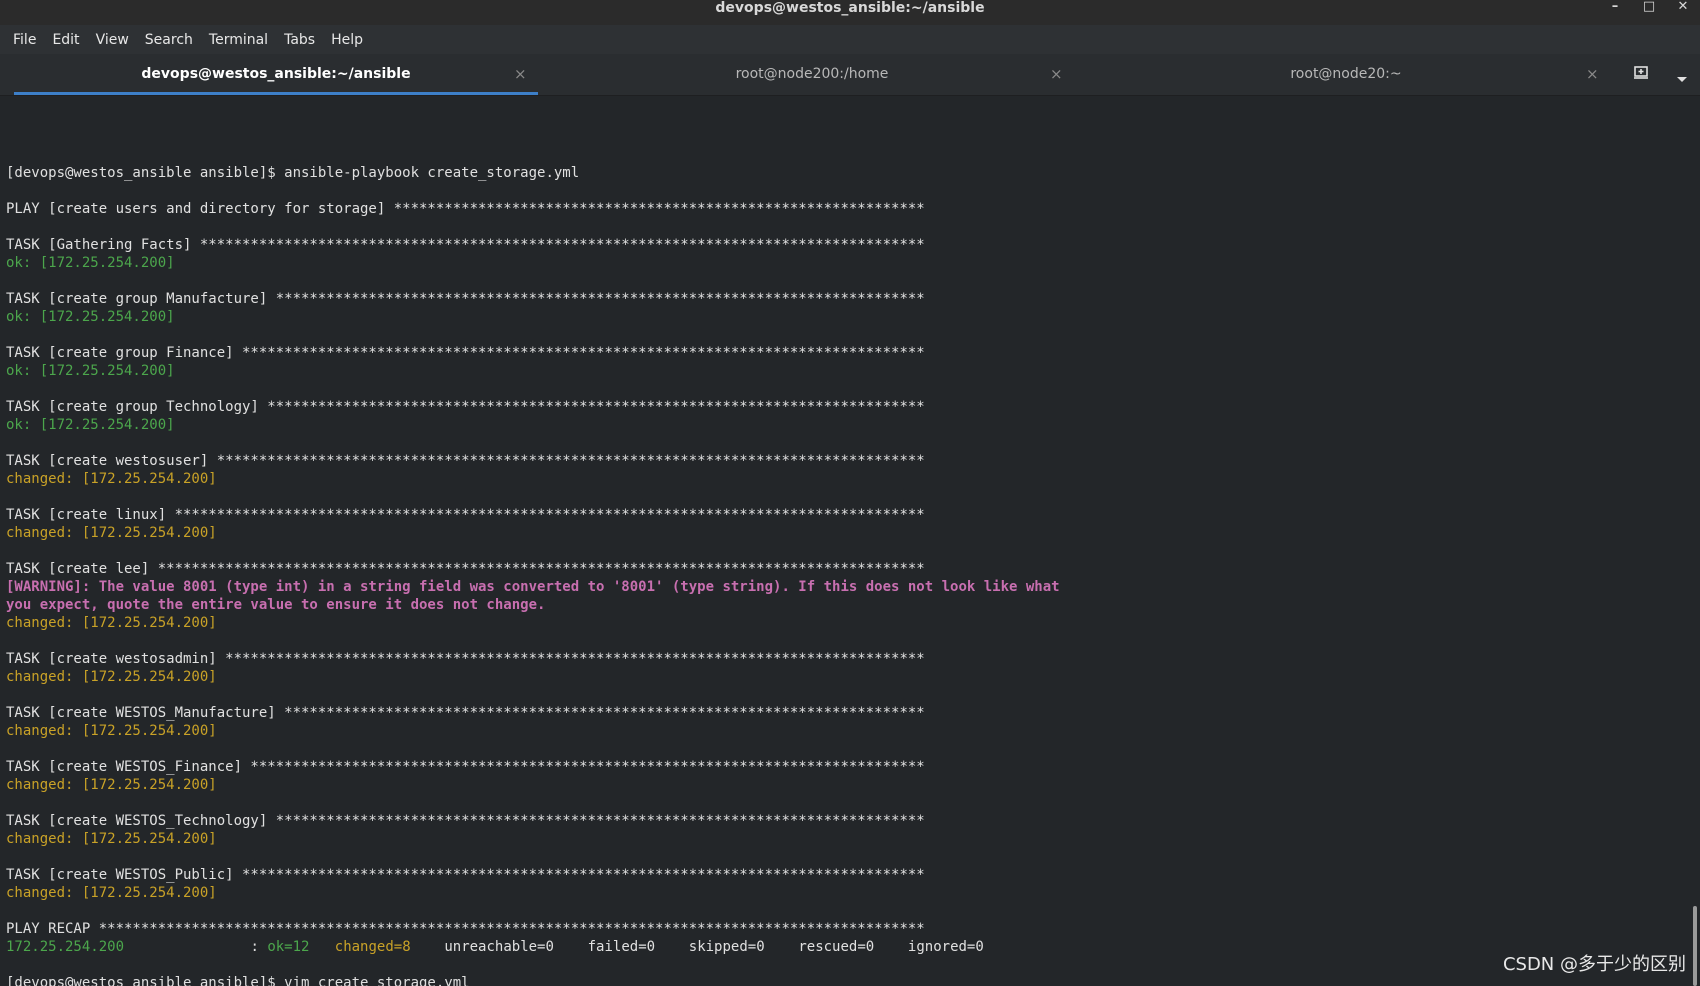 The width and height of the screenshot is (1700, 986). What do you see at coordinates (1683, 9) in the screenshot?
I see `close-button: ✕` at bounding box center [1683, 9].